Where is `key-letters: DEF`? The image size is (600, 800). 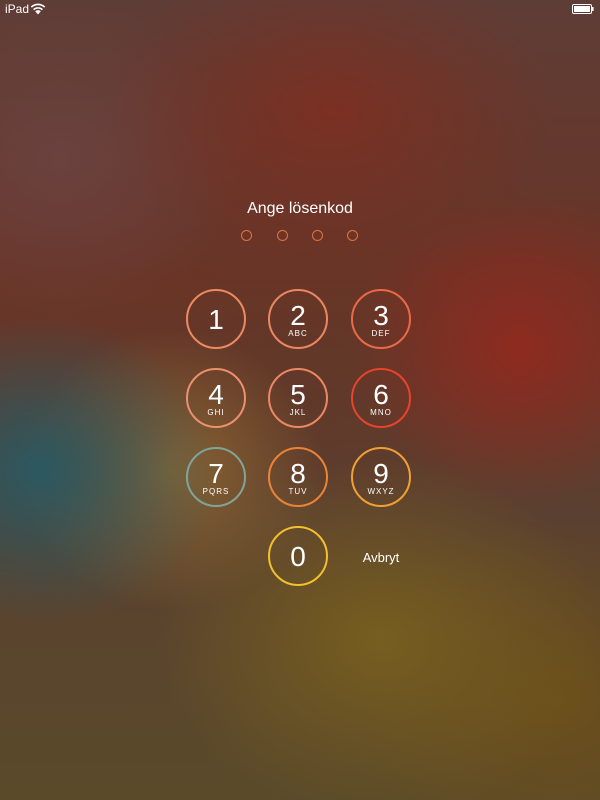 key-letters: DEF is located at coordinates (381, 333).